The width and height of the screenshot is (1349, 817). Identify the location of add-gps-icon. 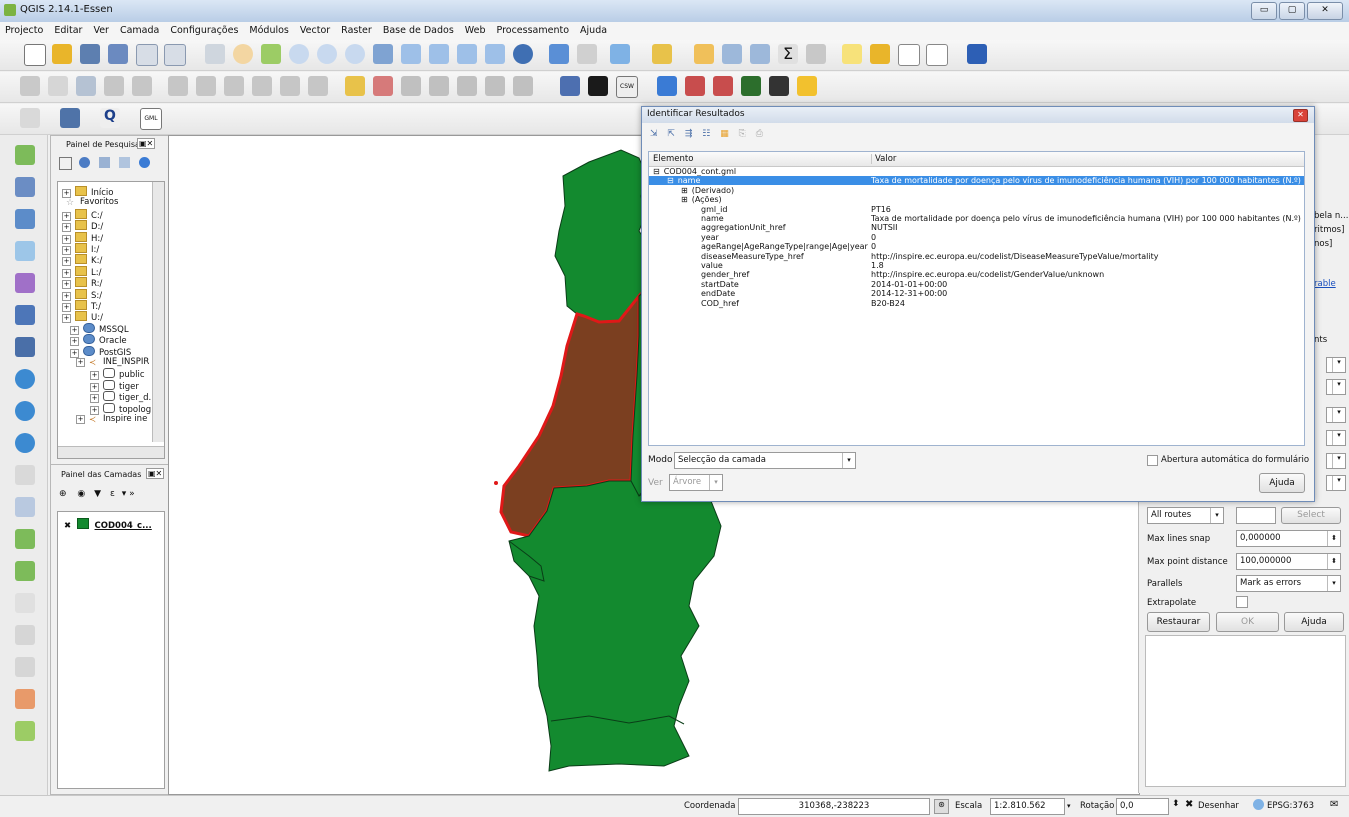
(25, 635).